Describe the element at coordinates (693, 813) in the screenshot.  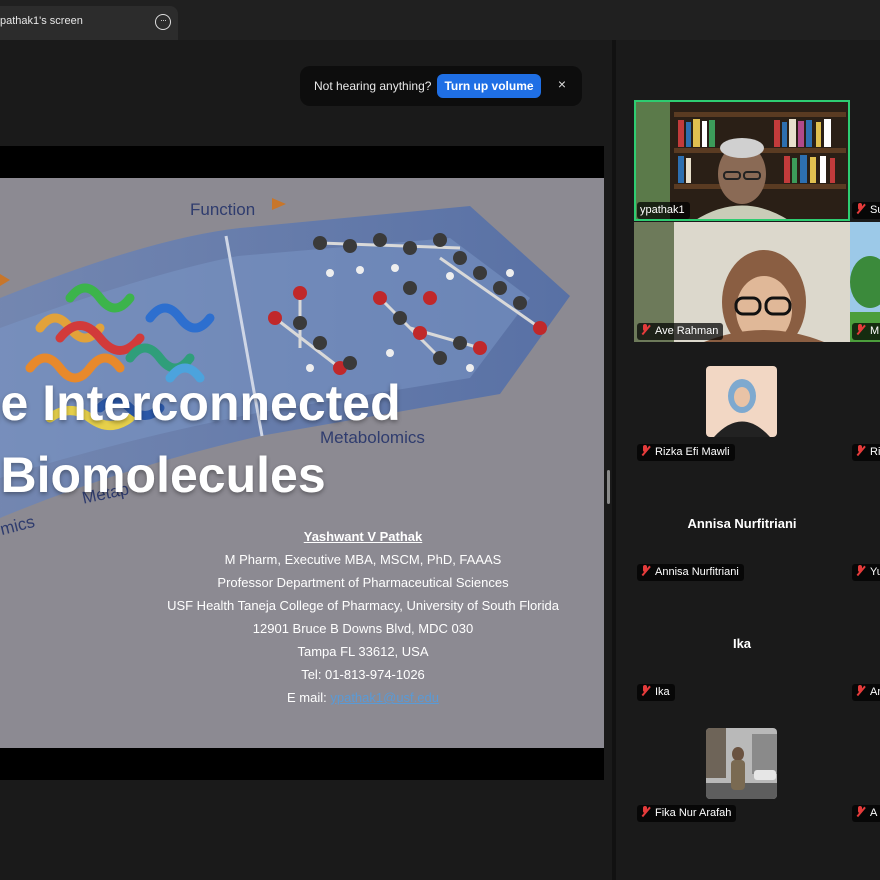
I see `participant-name: Fika Nur Arafah` at that location.